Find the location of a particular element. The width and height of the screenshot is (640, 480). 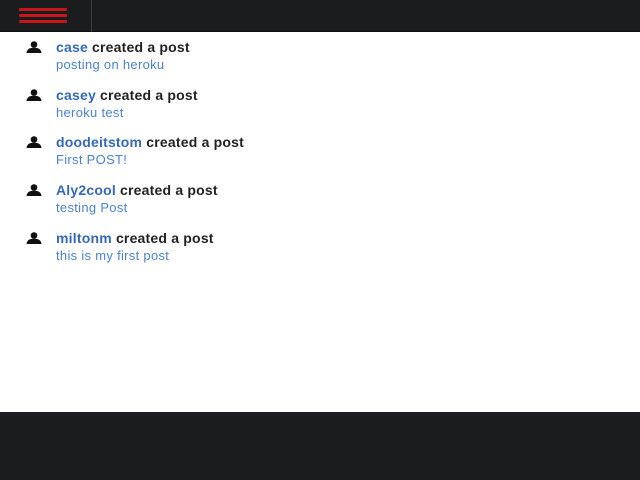

bottom-bar is located at coordinates (320, 446).